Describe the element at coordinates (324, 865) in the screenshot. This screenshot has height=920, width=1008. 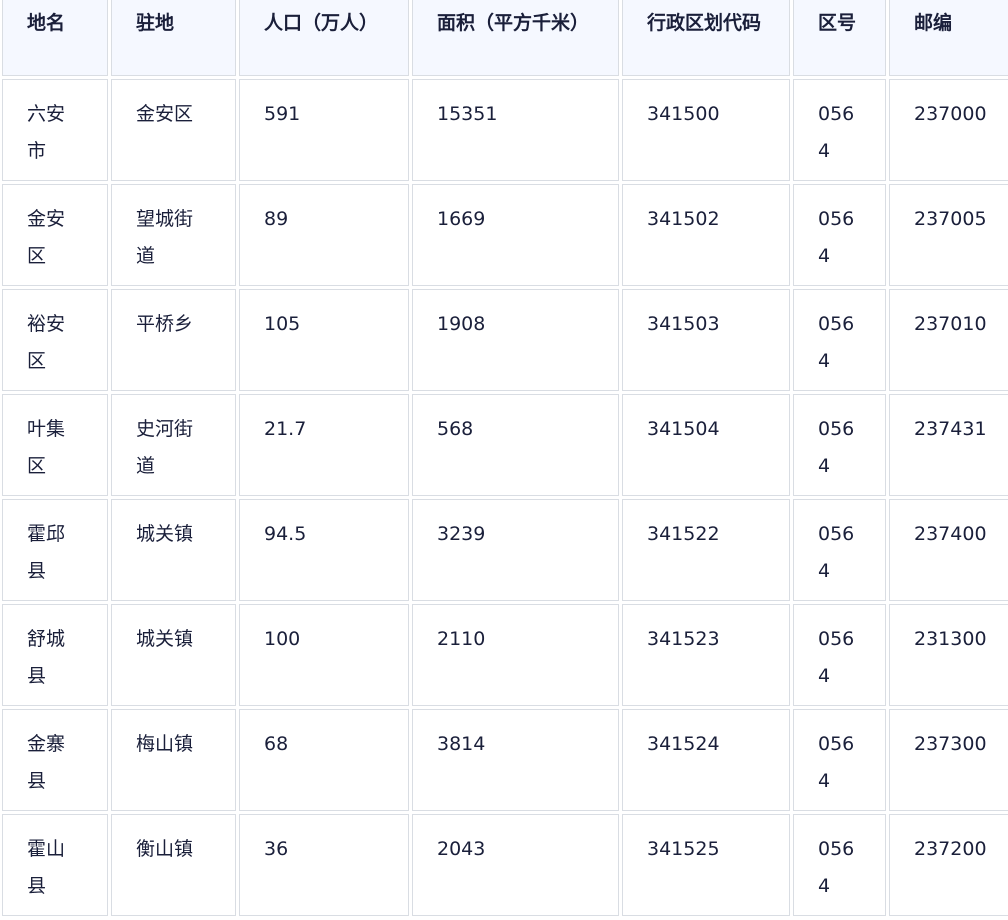
I see `cell-population: 36` at that location.